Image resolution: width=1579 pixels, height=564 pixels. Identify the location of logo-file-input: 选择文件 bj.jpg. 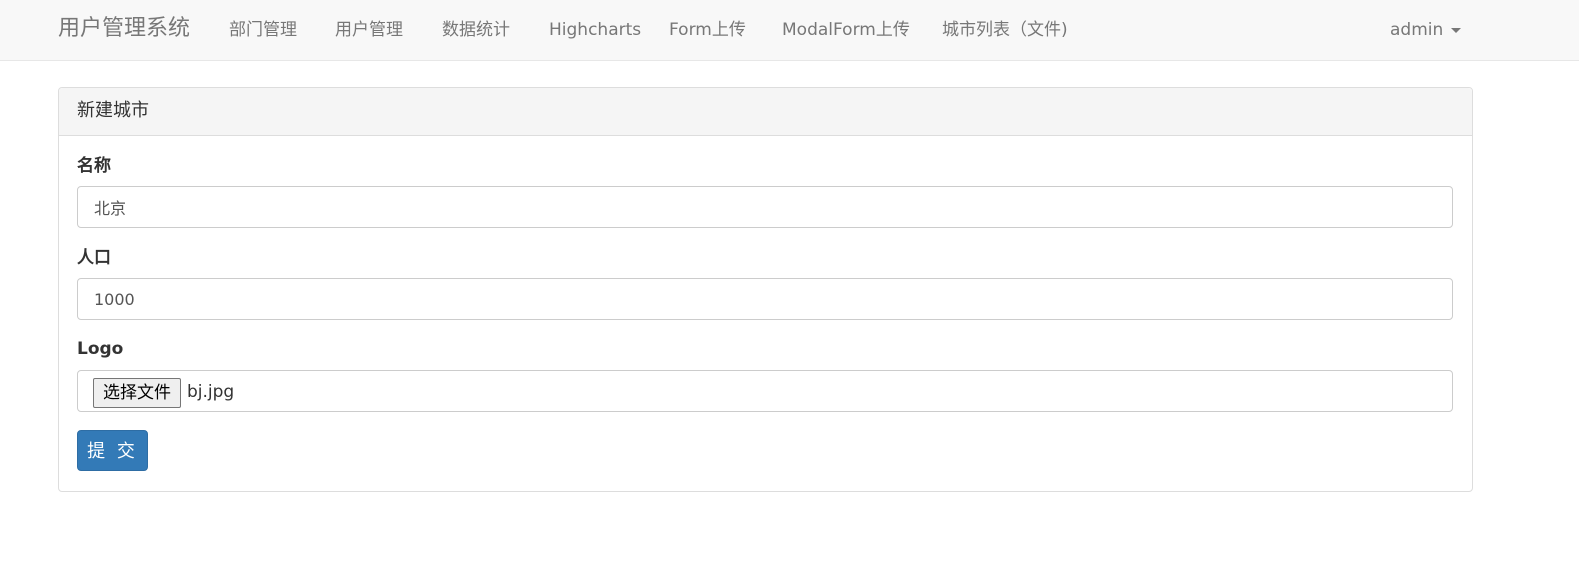
(765, 391).